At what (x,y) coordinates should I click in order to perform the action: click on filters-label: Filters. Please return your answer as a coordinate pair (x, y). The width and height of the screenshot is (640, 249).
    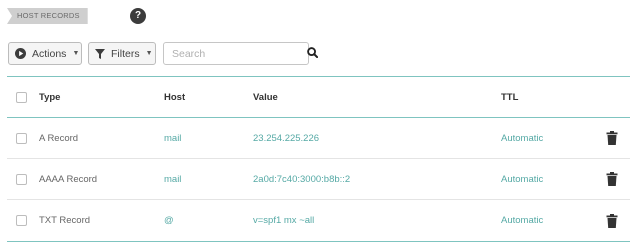
    Looking at the image, I should click on (125, 53).